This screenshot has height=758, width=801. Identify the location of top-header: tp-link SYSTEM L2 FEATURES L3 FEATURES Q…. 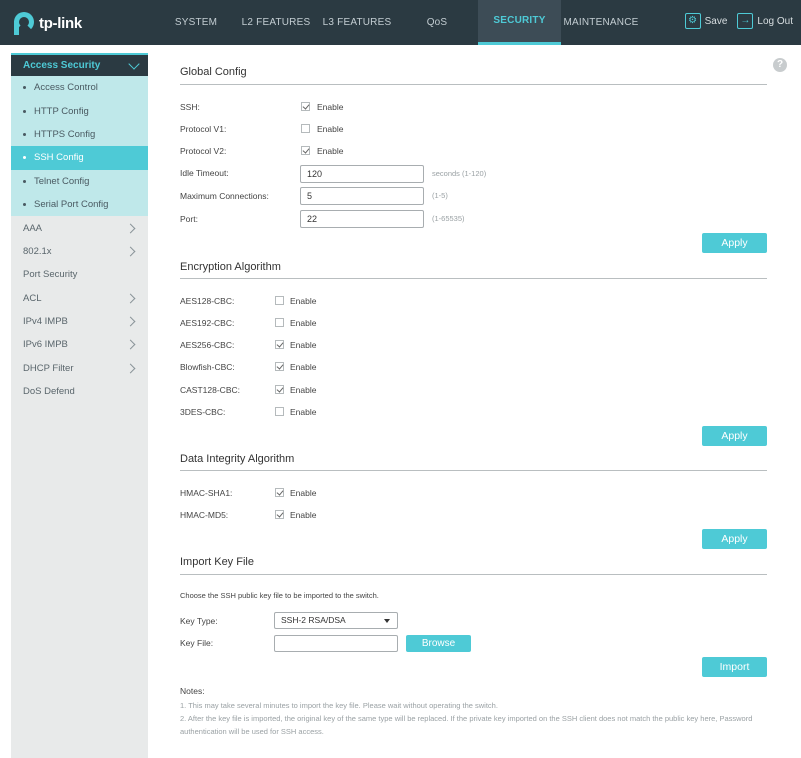
(400, 22).